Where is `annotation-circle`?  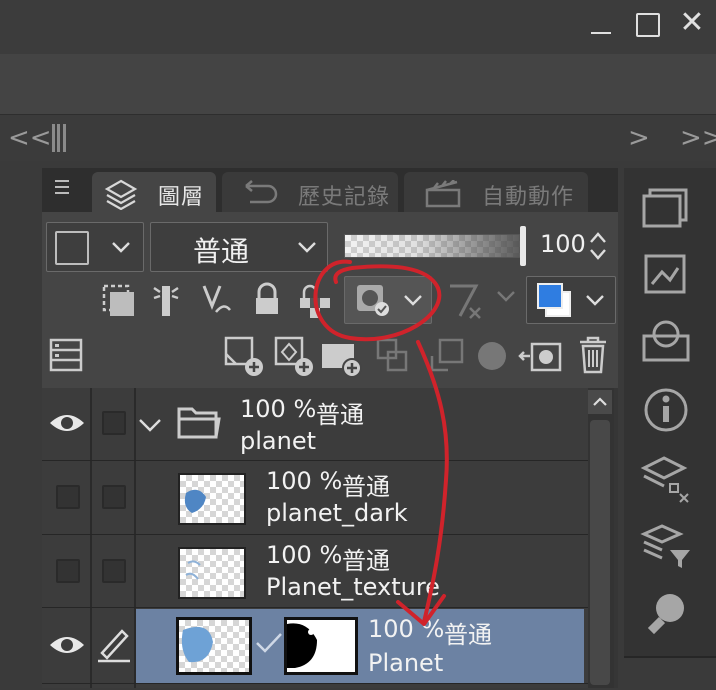 annotation-circle is located at coordinates (377, 300).